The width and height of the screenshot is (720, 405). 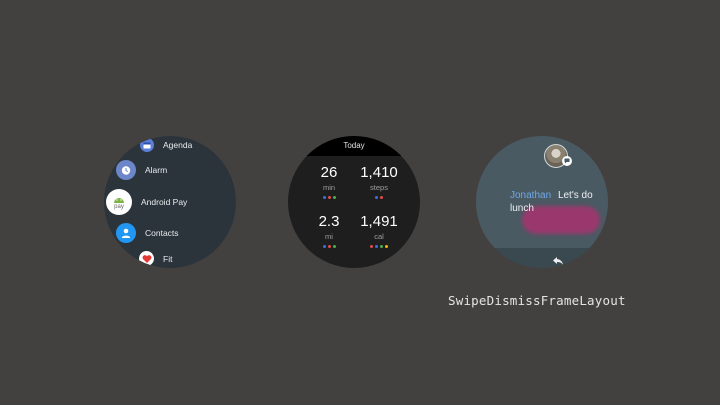 What do you see at coordinates (141, 170) in the screenshot?
I see `launcher-item-alarm: Alarm` at bounding box center [141, 170].